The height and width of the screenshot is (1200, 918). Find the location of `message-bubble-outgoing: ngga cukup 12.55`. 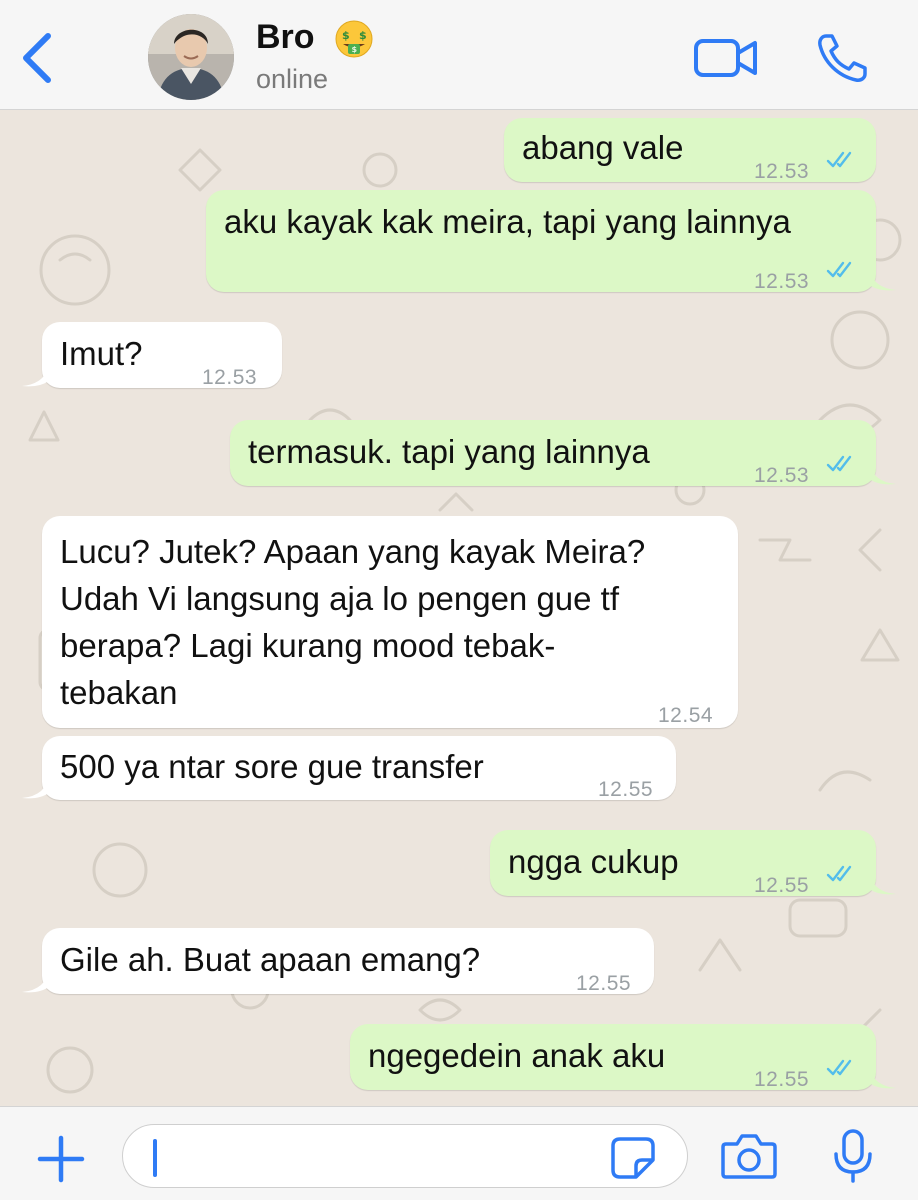

message-bubble-outgoing: ngga cukup 12.55 is located at coordinates (683, 863).